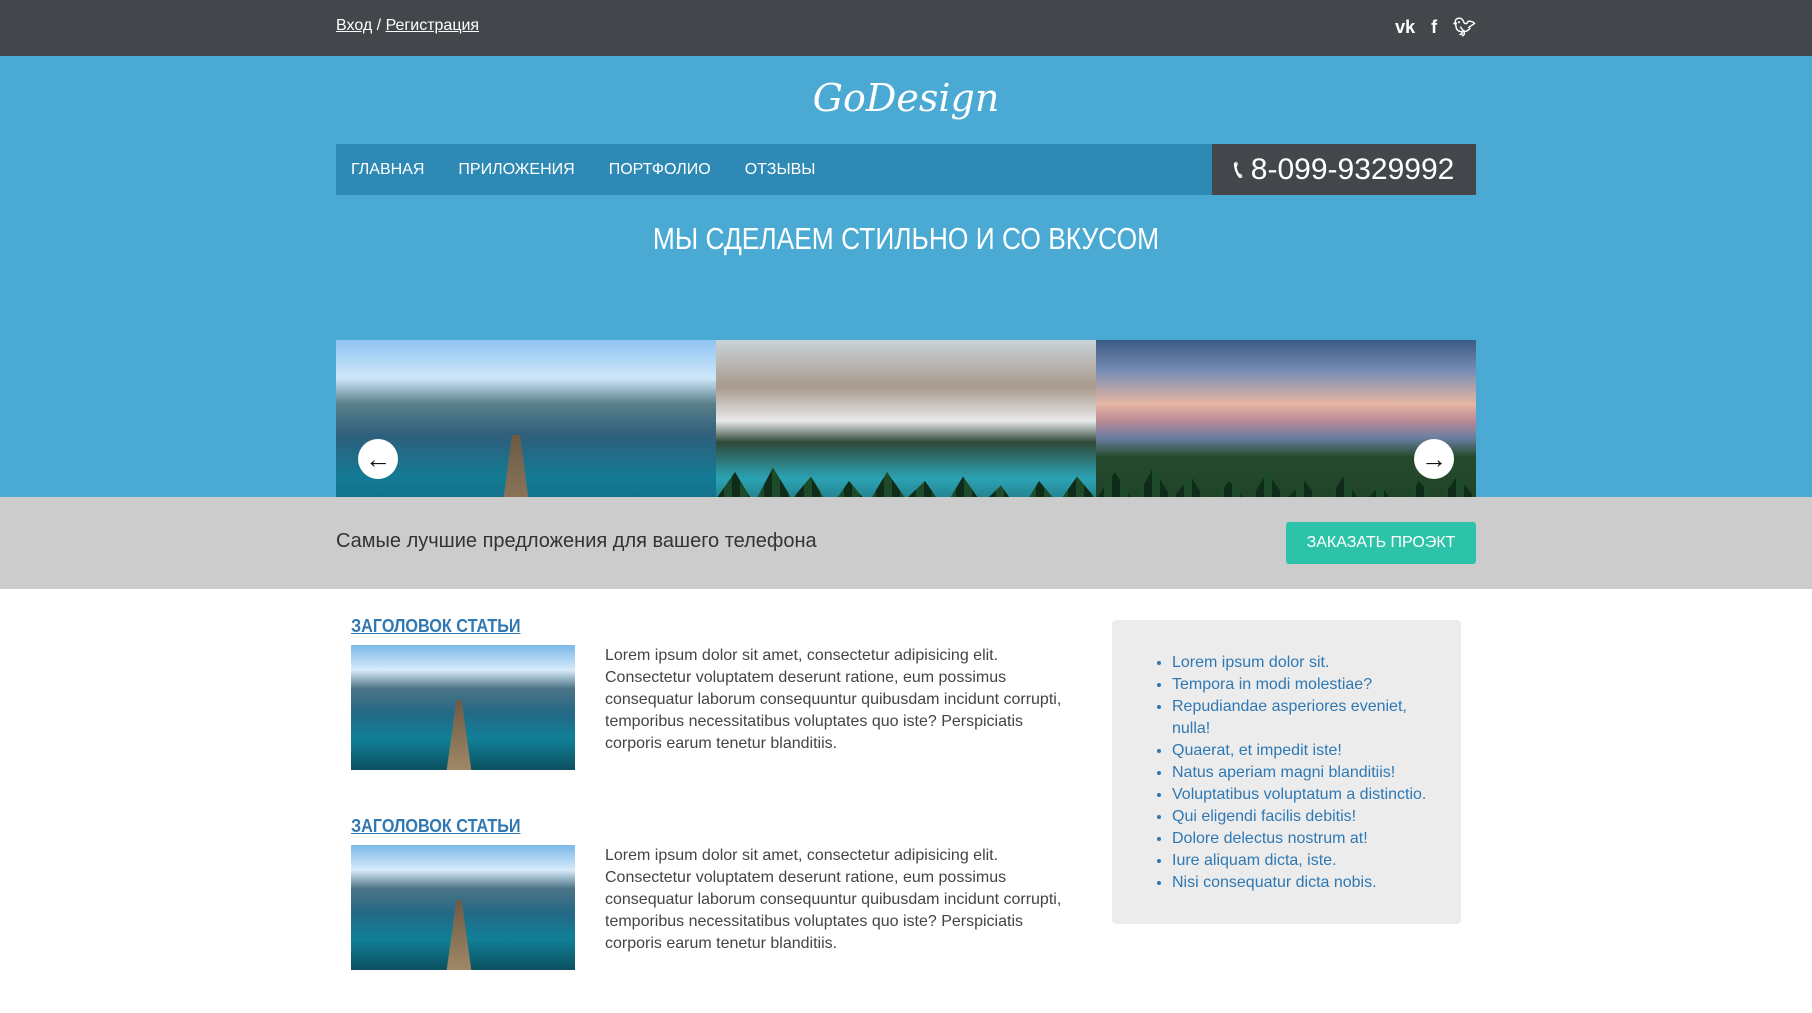  I want to click on auth-links: Вход / Регистрация, so click(407, 26).